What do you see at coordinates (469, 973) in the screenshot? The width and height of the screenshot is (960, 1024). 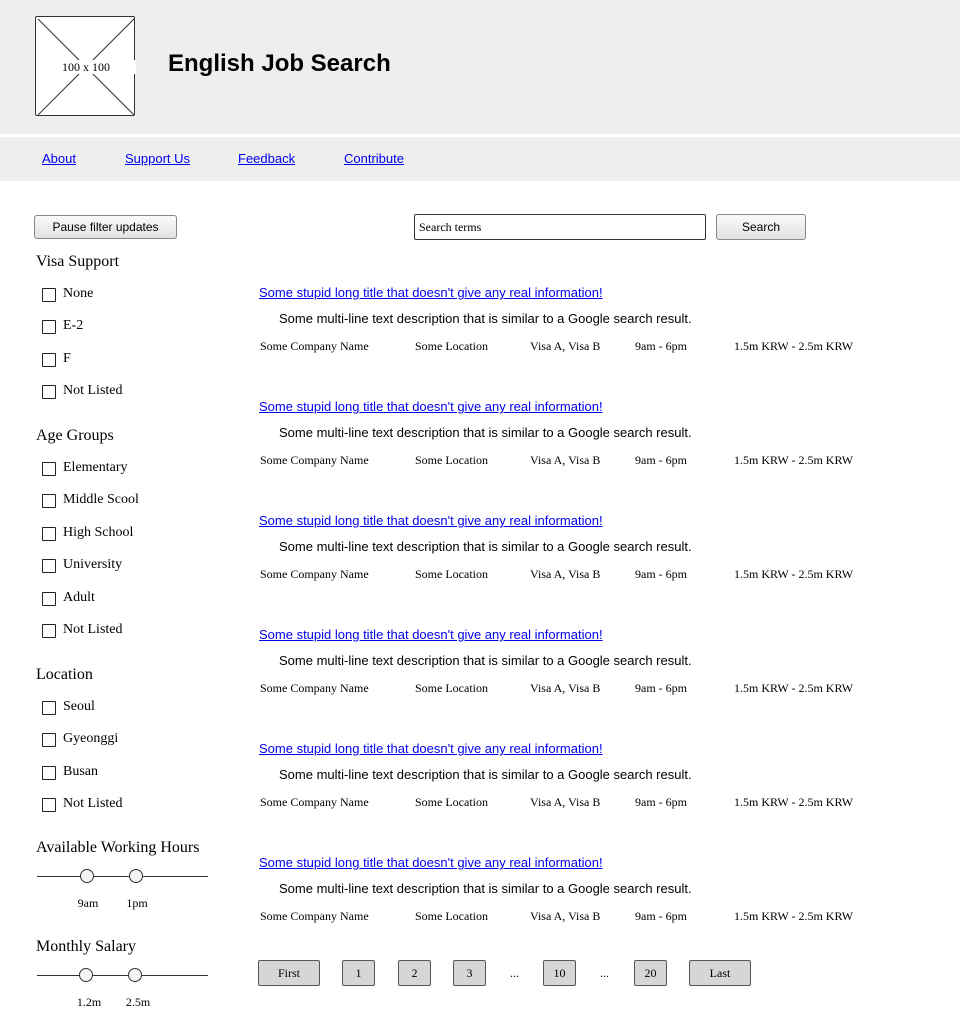 I see `pagination-page-3: 3` at bounding box center [469, 973].